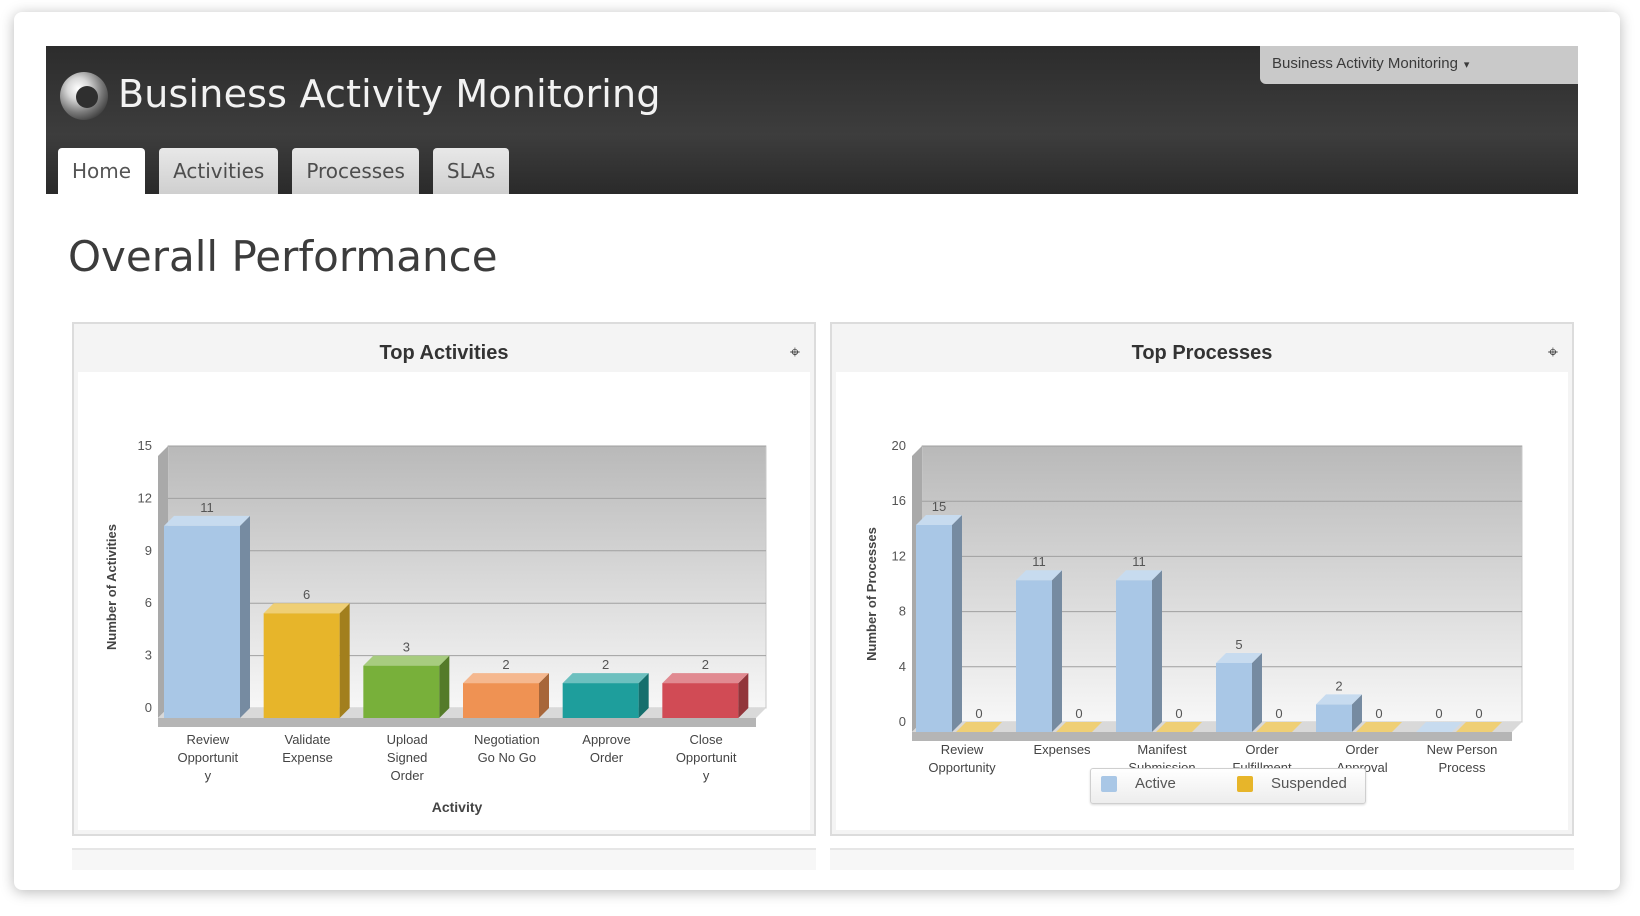 The width and height of the screenshot is (1640, 916). I want to click on tab-home: Home, so click(102, 171).